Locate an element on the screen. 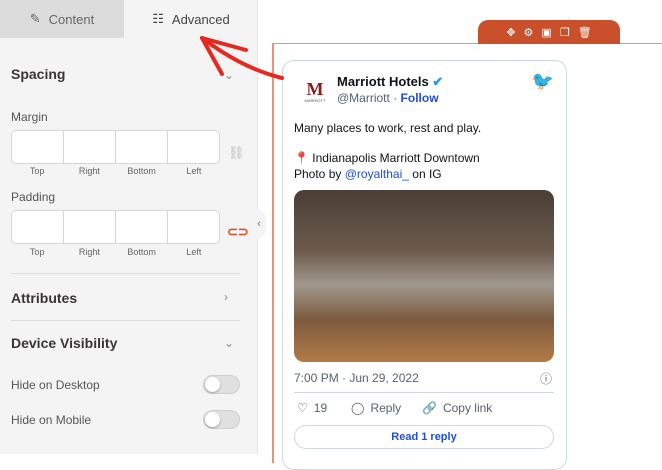 The height and width of the screenshot is (470, 662). tweet-timestamp: 7:00 PM · Jun 29, 2022 is located at coordinates (356, 378).